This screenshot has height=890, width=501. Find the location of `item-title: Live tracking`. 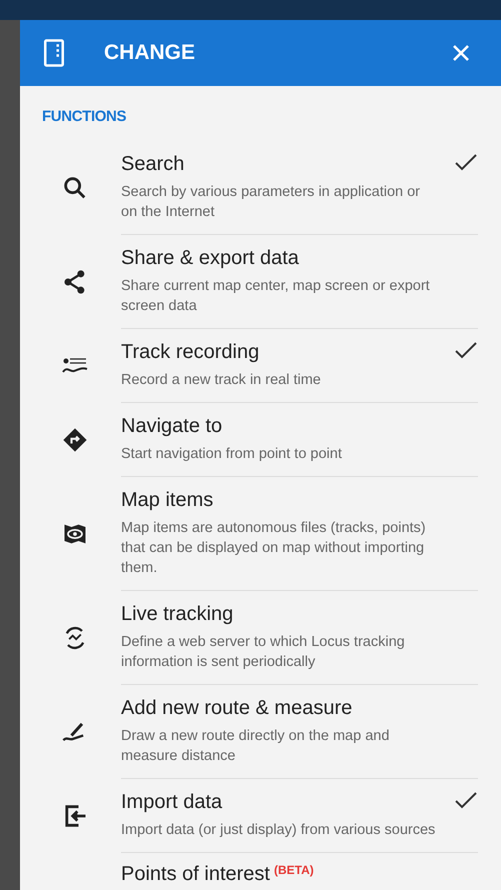

item-title: Live tracking is located at coordinates (177, 614).